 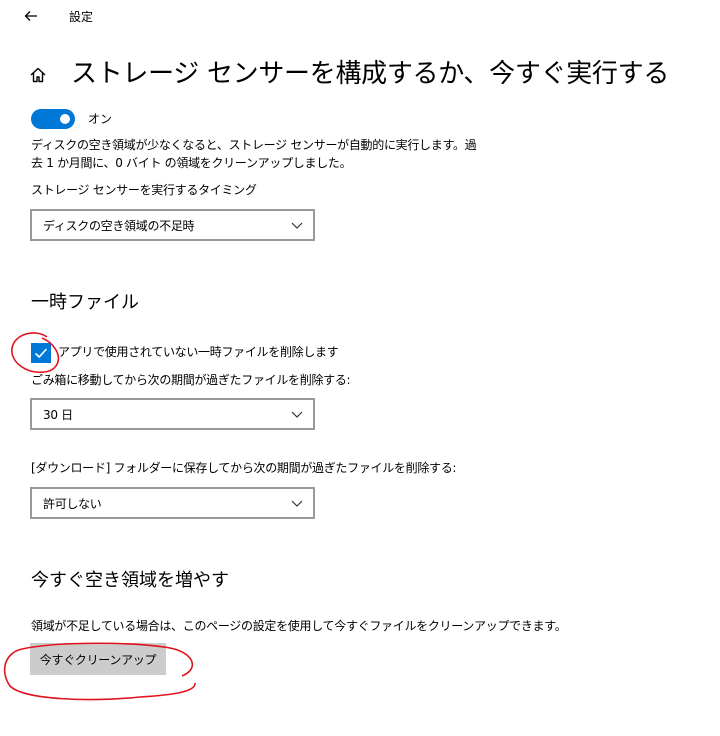 I want to click on toggle-label: オン, so click(x=100, y=119).